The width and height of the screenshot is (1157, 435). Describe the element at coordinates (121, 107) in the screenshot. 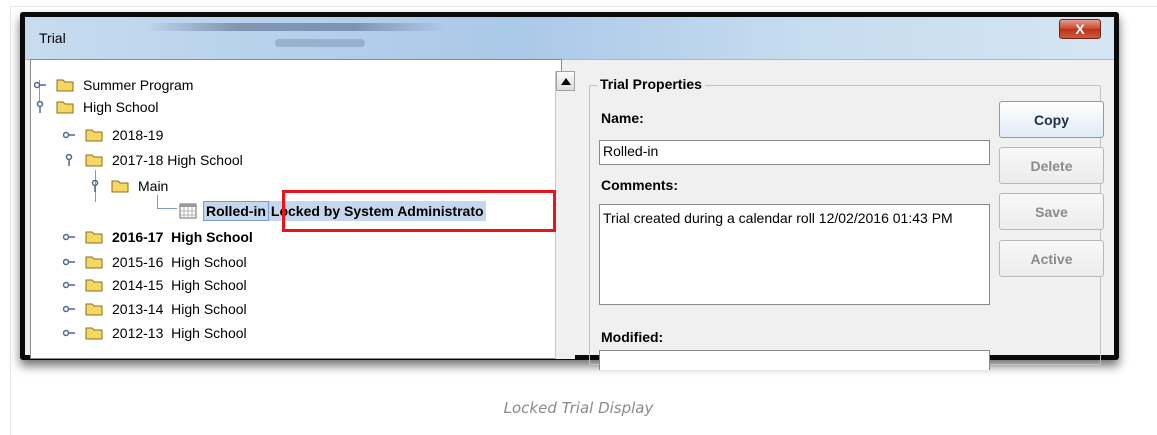

I see `tree-item-label: High School` at that location.